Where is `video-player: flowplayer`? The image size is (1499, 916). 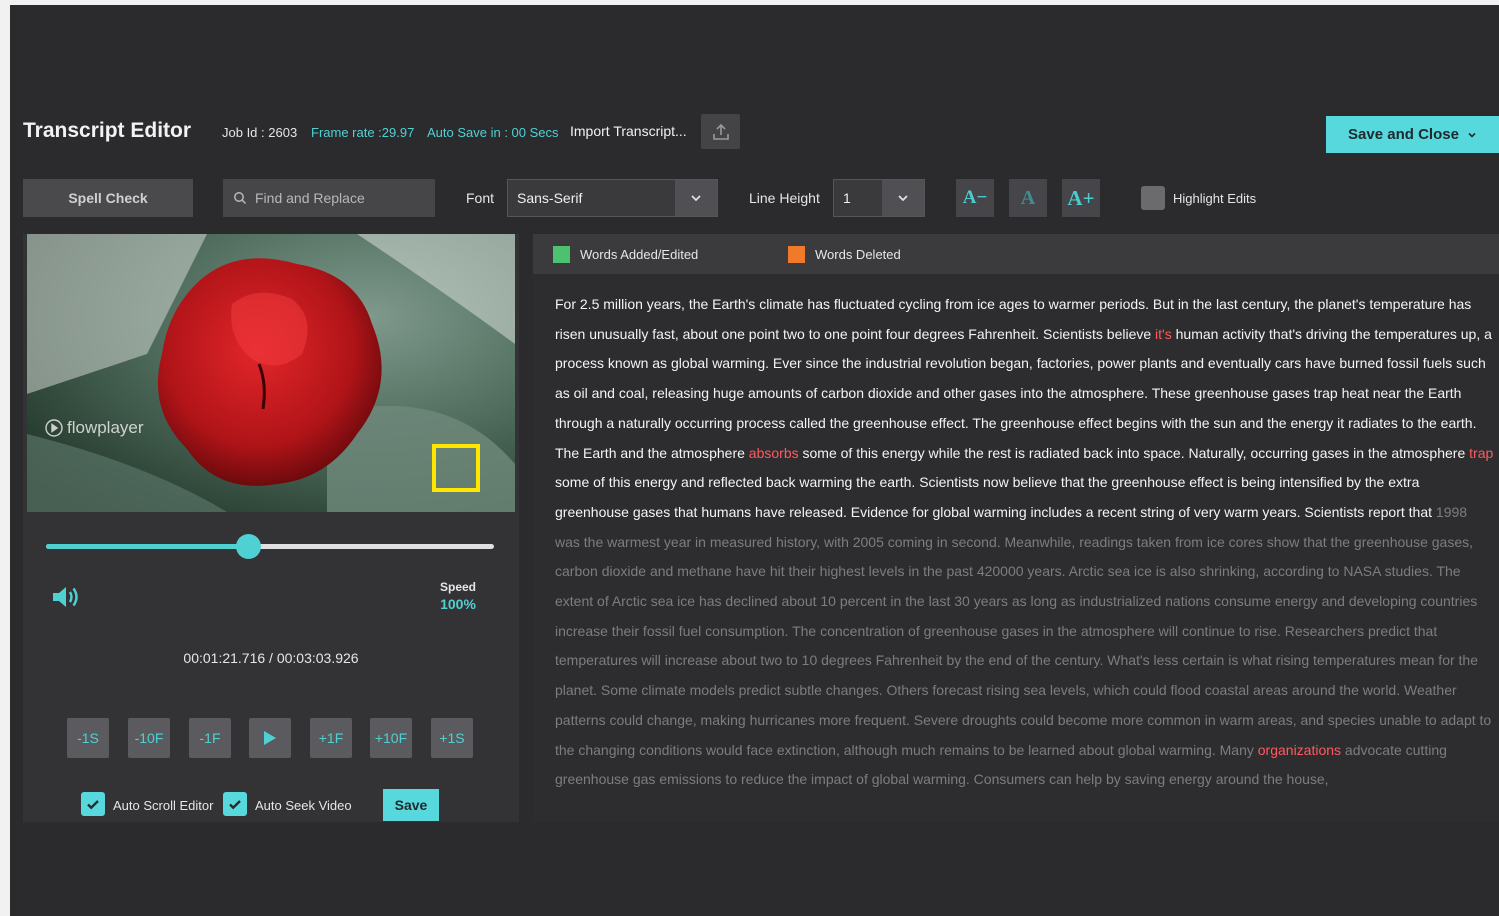
video-player: flowplayer is located at coordinates (271, 373).